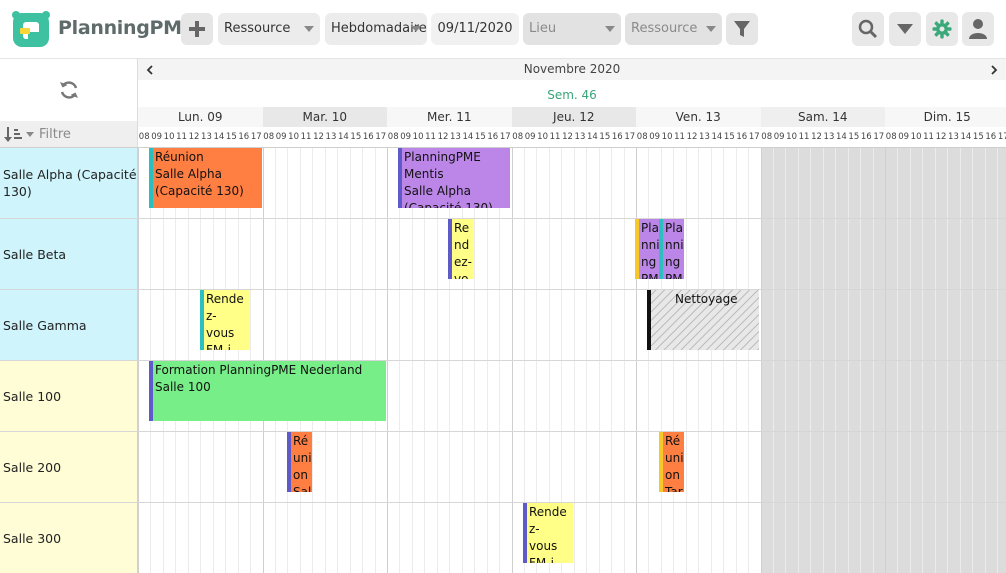 This screenshot has width=1006, height=573. What do you see at coordinates (205, 178) in the screenshot?
I see `event-block: Réunion Salle Alpha (Capacité 130)` at bounding box center [205, 178].